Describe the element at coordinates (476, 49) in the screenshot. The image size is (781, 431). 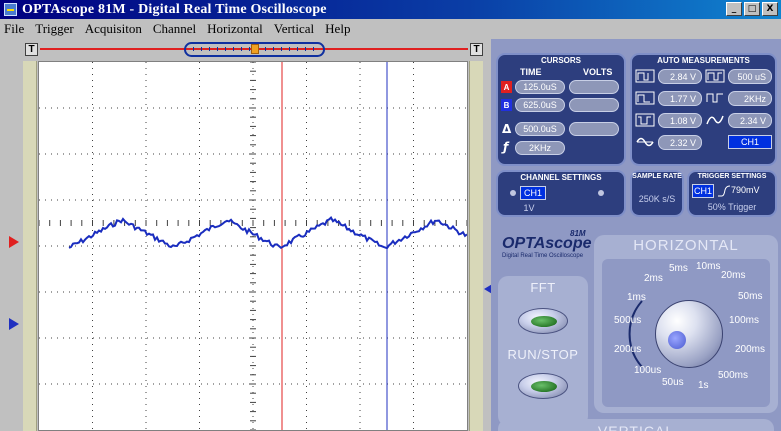
I see `right-trigger-button: T` at that location.